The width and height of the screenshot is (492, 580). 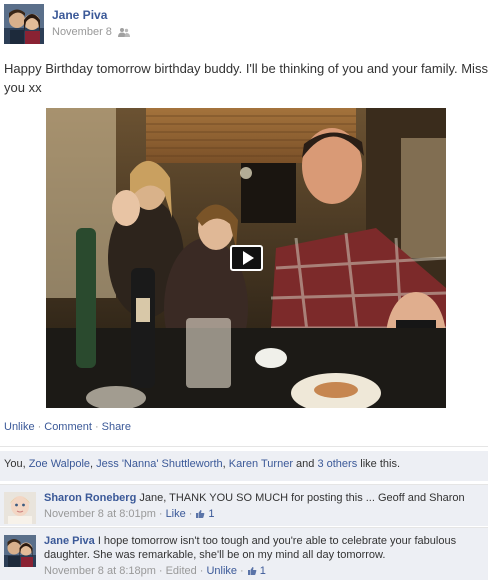 I want to click on comment-meta: November 8 at 8:01pm · Like · 1, so click(x=264, y=514).